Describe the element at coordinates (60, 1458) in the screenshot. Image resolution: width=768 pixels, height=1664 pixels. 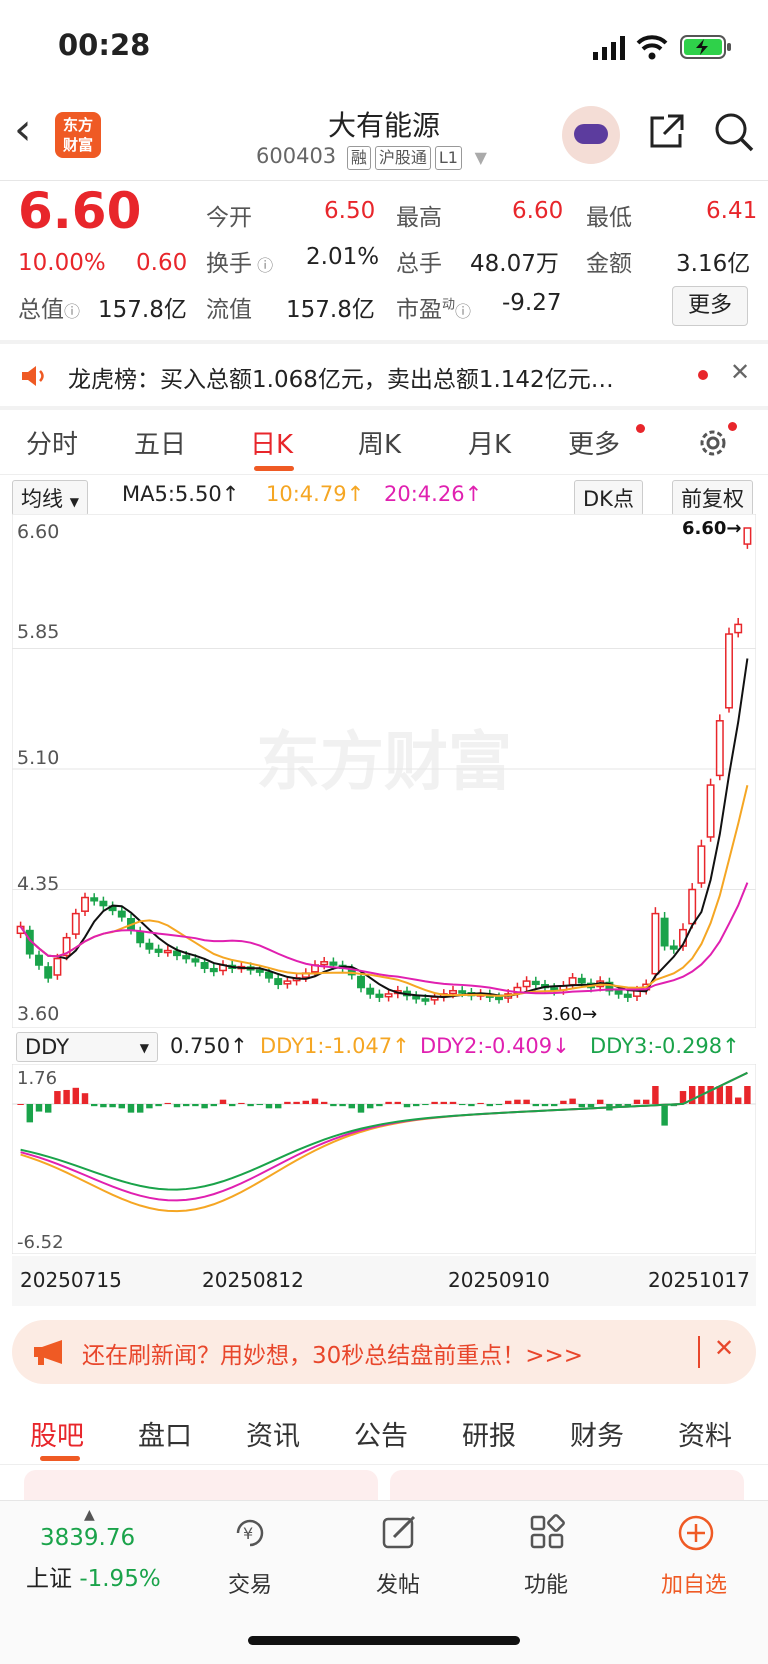
I see `tab-indicator` at that location.